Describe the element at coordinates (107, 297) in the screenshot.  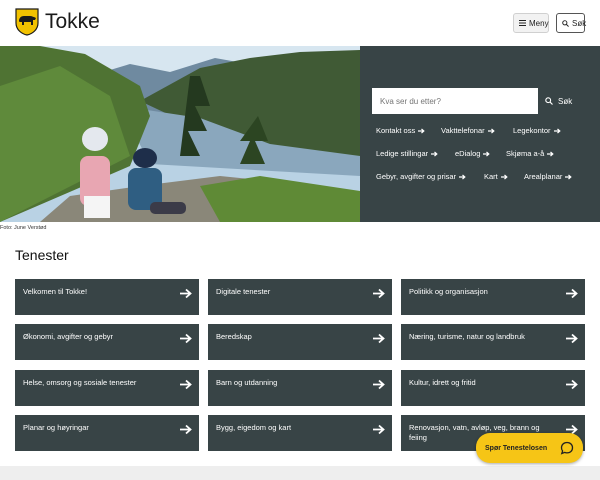
I see `service-tile: Velkomen til Tokke!` at that location.